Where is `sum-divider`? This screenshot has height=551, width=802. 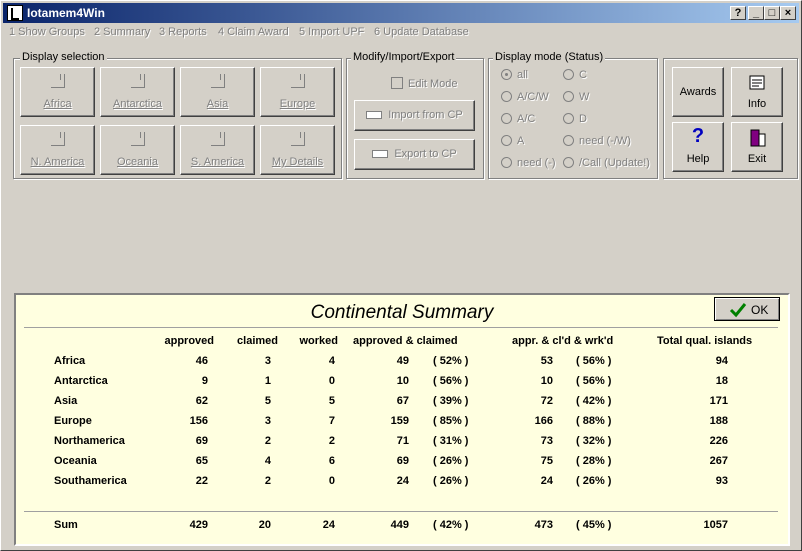 sum-divider is located at coordinates (401, 511).